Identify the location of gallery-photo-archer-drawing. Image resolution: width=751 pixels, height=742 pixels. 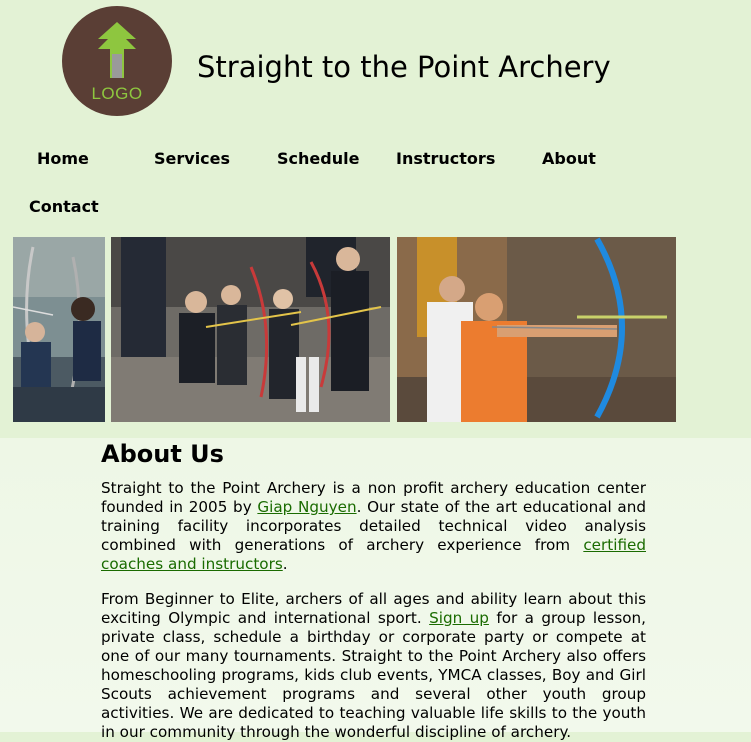
(536, 329).